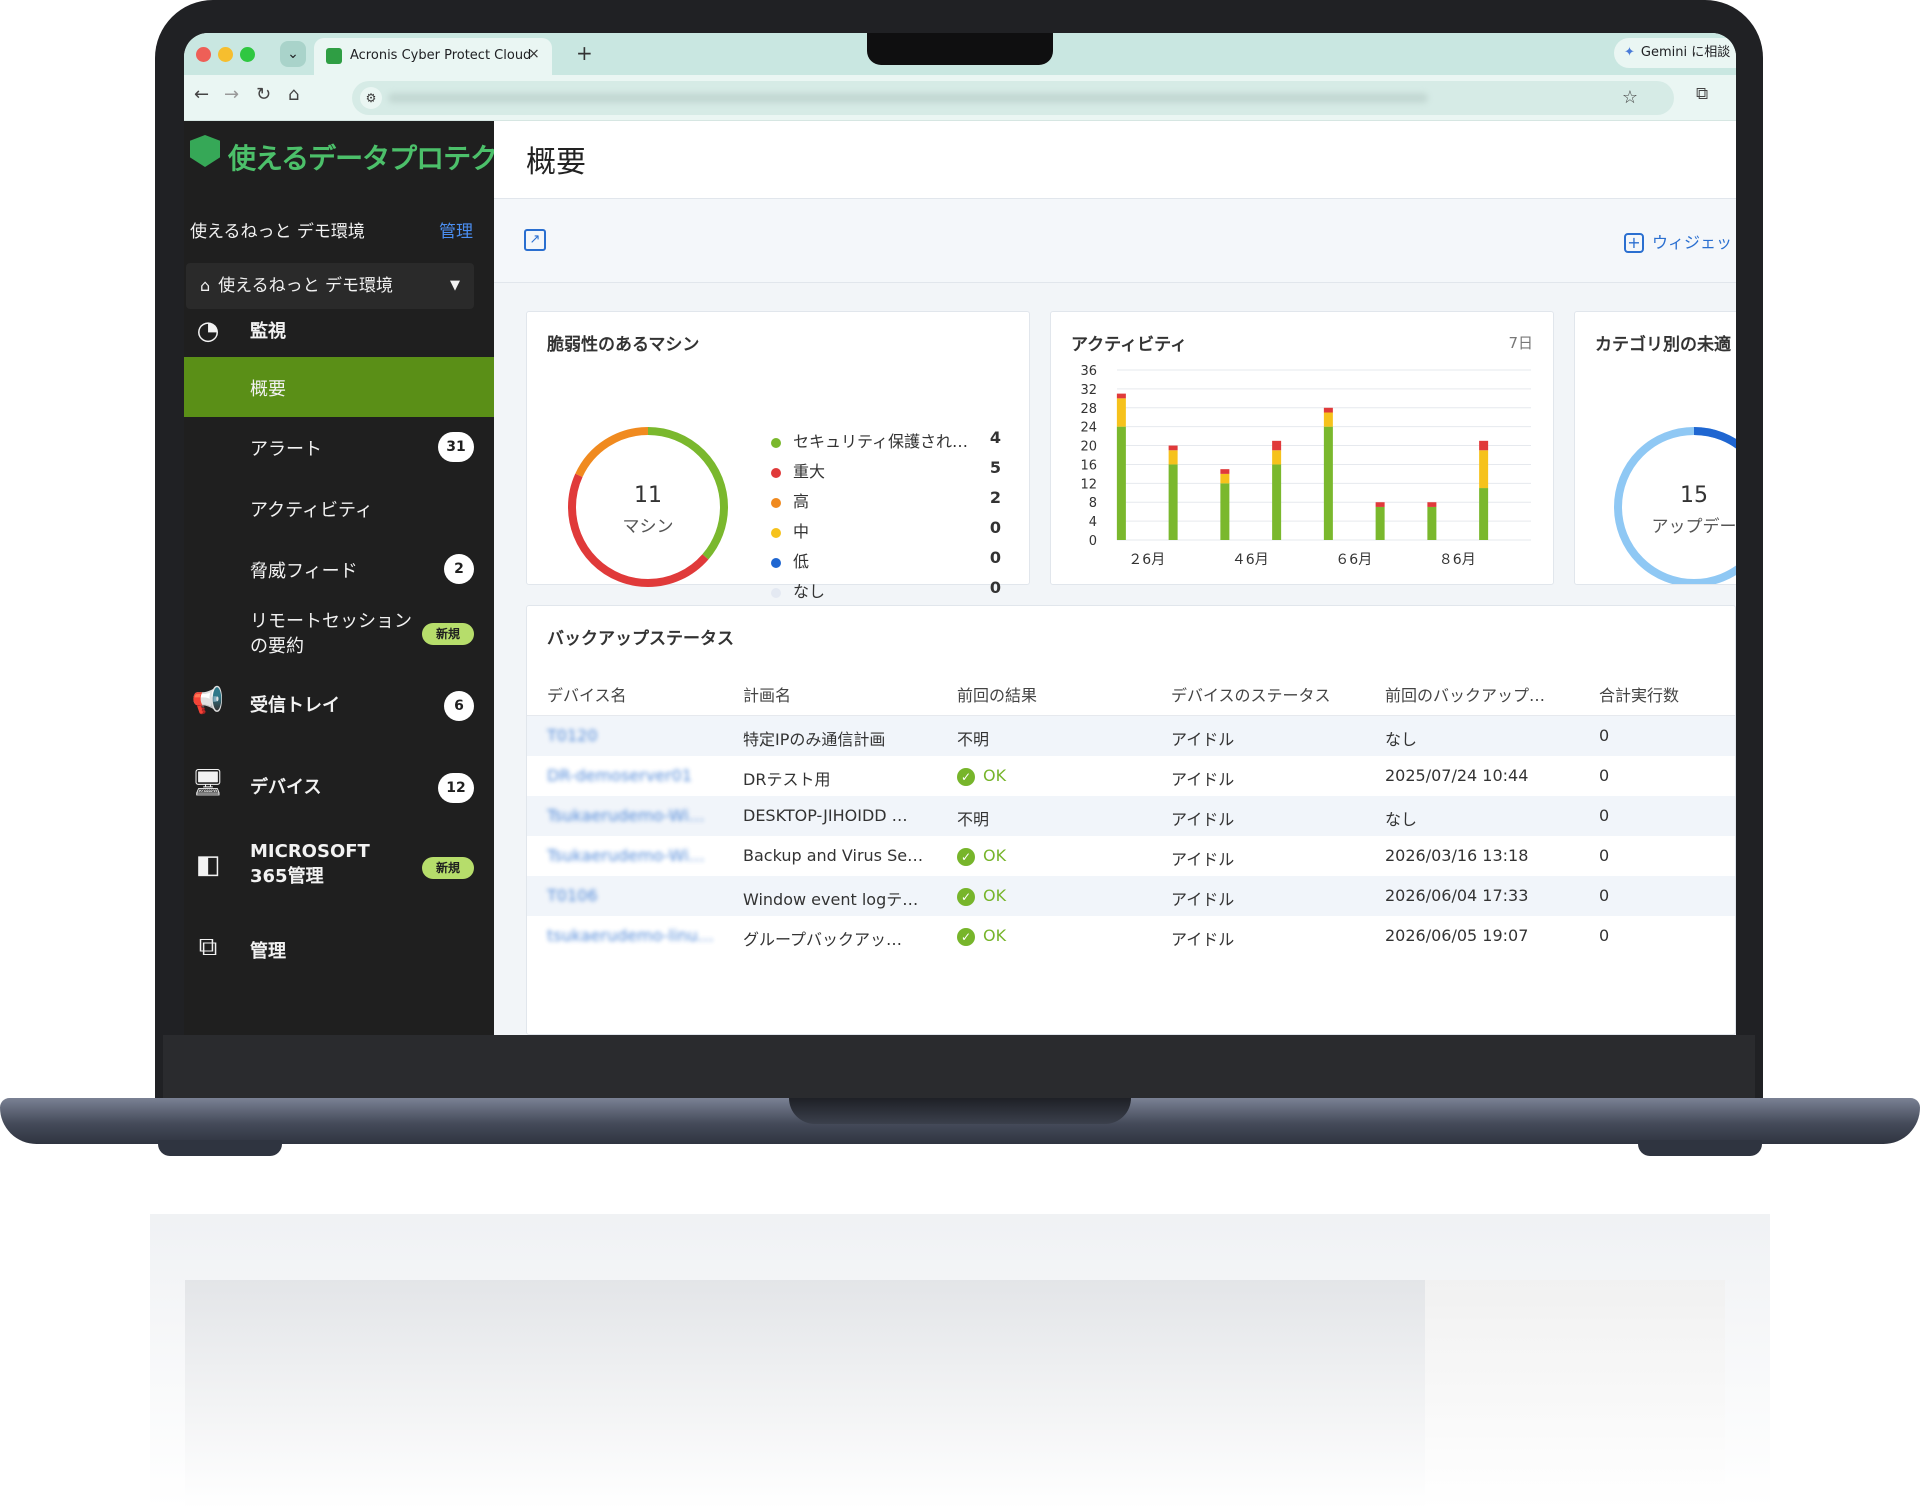 The width and height of the screenshot is (1920, 1509). What do you see at coordinates (339, 569) in the screenshot?
I see `sidebar-item-threat-feed: 脅威フィード 2` at bounding box center [339, 569].